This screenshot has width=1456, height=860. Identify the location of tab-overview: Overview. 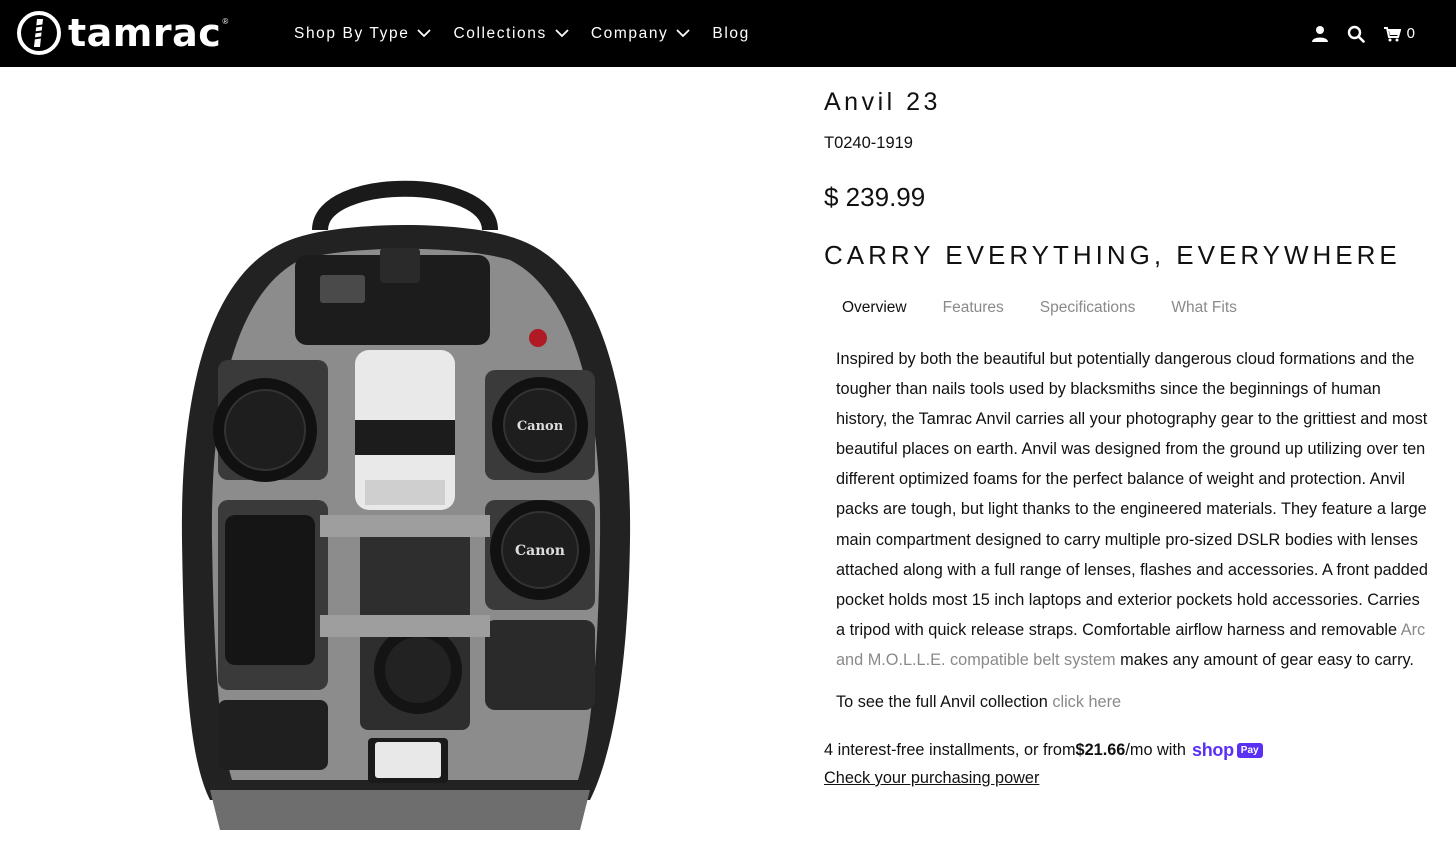
(874, 308).